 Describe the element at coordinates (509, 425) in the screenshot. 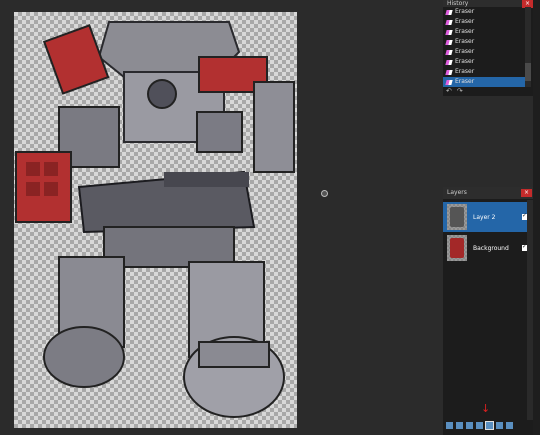

I see `properties-icon` at that location.